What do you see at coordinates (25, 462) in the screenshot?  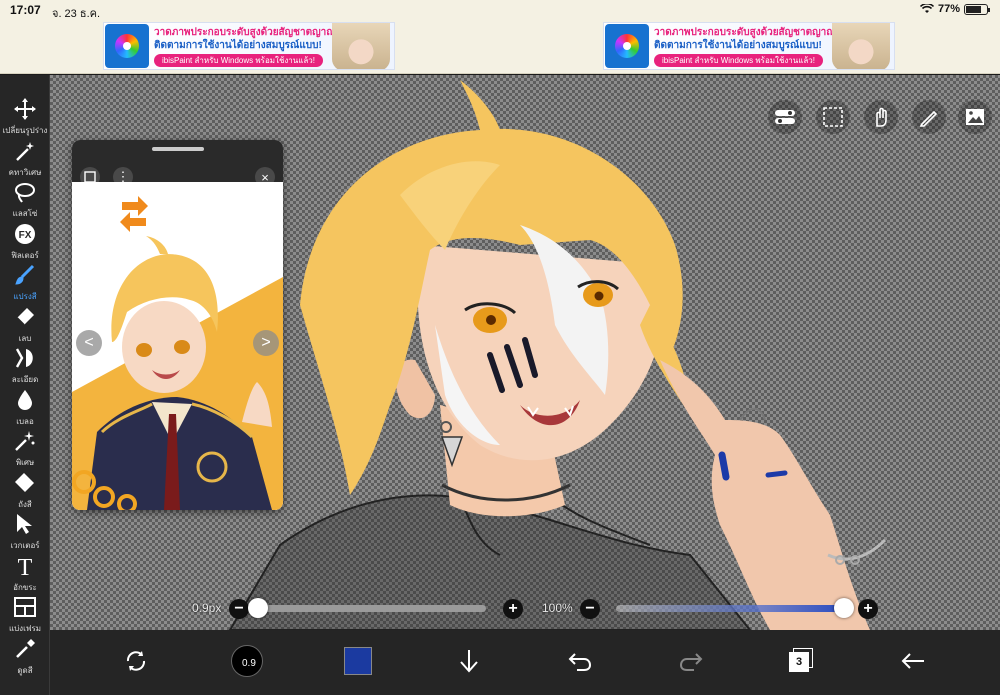 I see `tool-label: พิเศษ` at bounding box center [25, 462].